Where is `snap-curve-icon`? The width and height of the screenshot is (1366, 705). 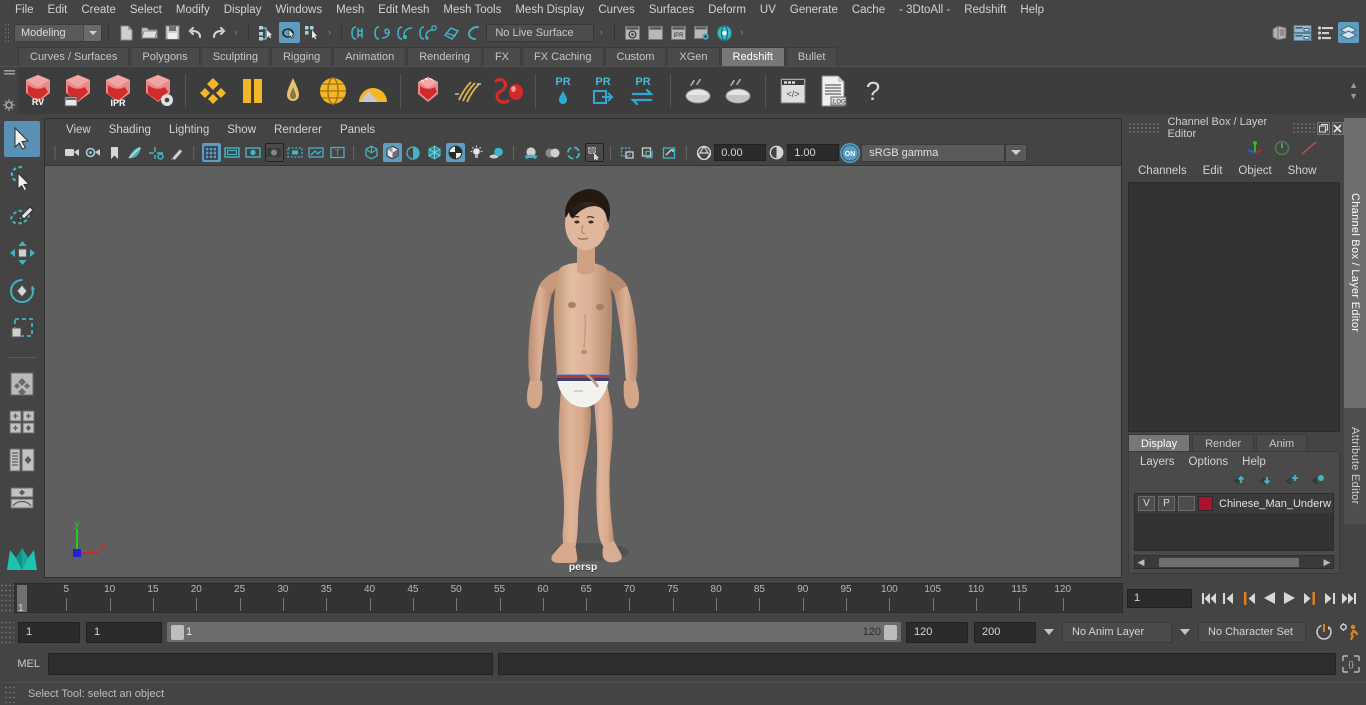
snap-curve-icon is located at coordinates (382, 32).